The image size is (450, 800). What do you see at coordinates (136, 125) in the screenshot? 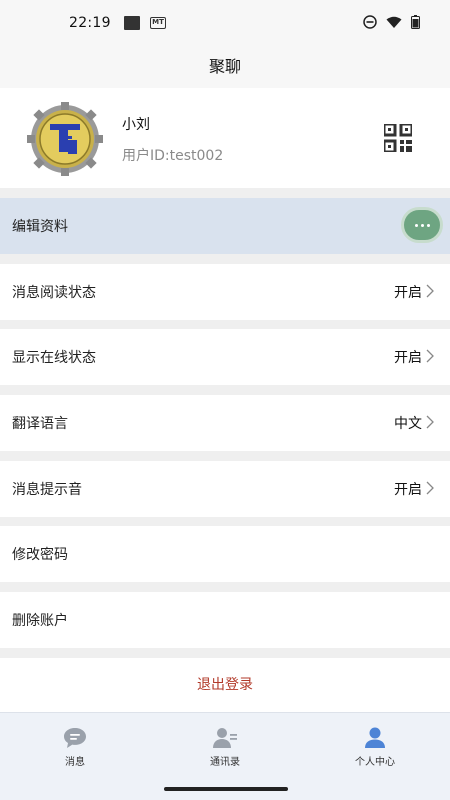
I see `profile-name: 小刘` at bounding box center [136, 125].